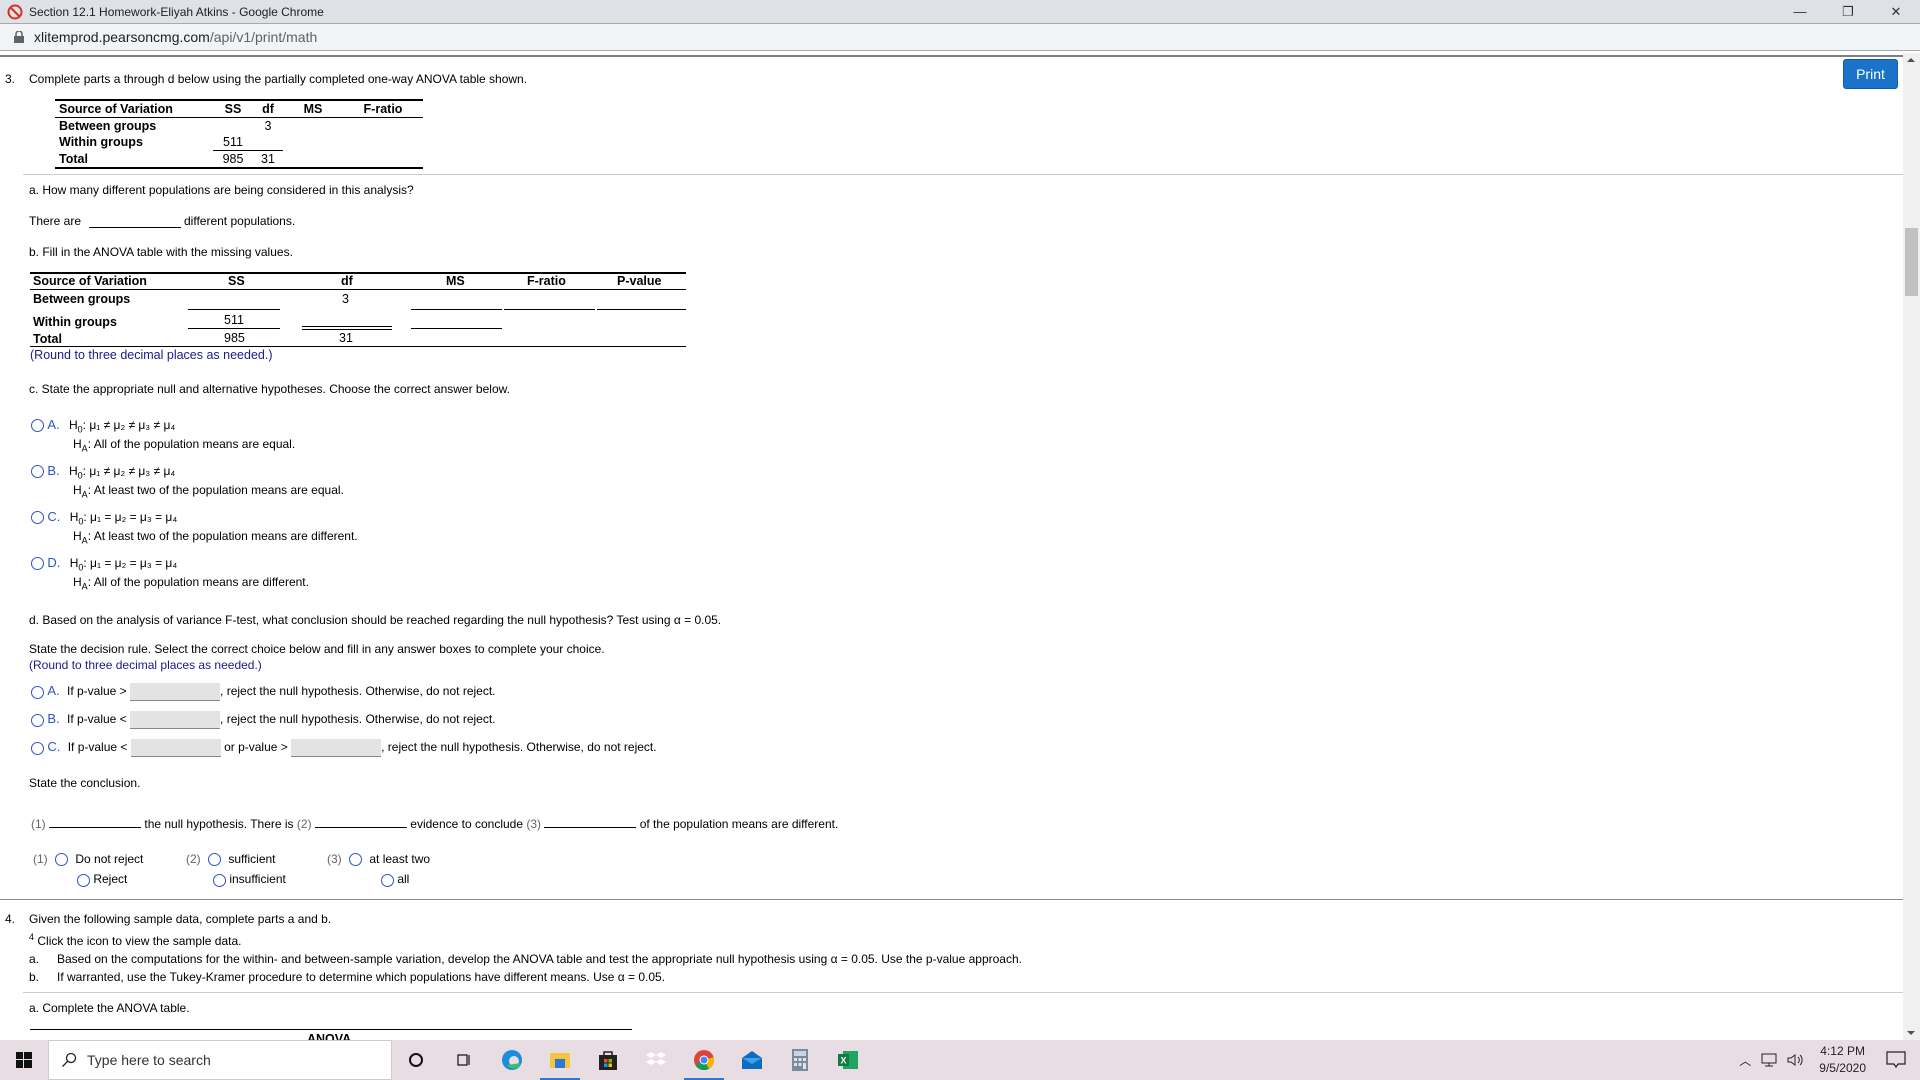 This screenshot has height=1080, width=1920. I want to click on calculator-button, so click(800, 1060).